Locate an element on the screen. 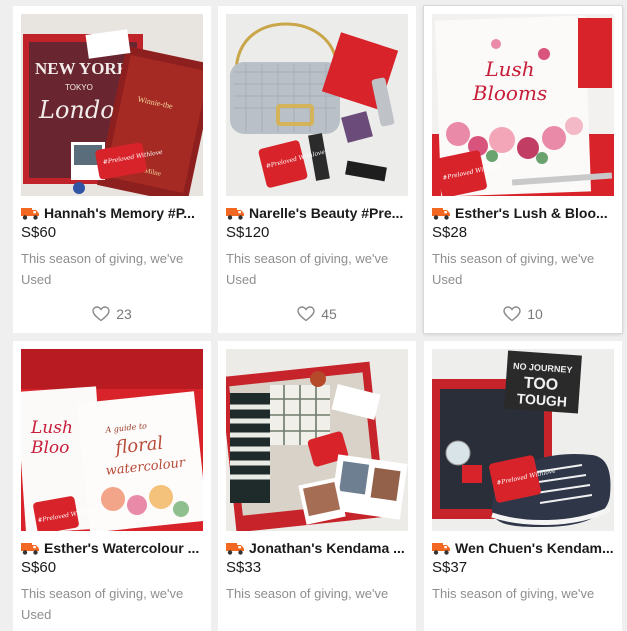 The width and height of the screenshot is (627, 631). listing-card: NO JOURNEY TOO TOUGH #Preloved Withlove is located at coordinates (523, 486).